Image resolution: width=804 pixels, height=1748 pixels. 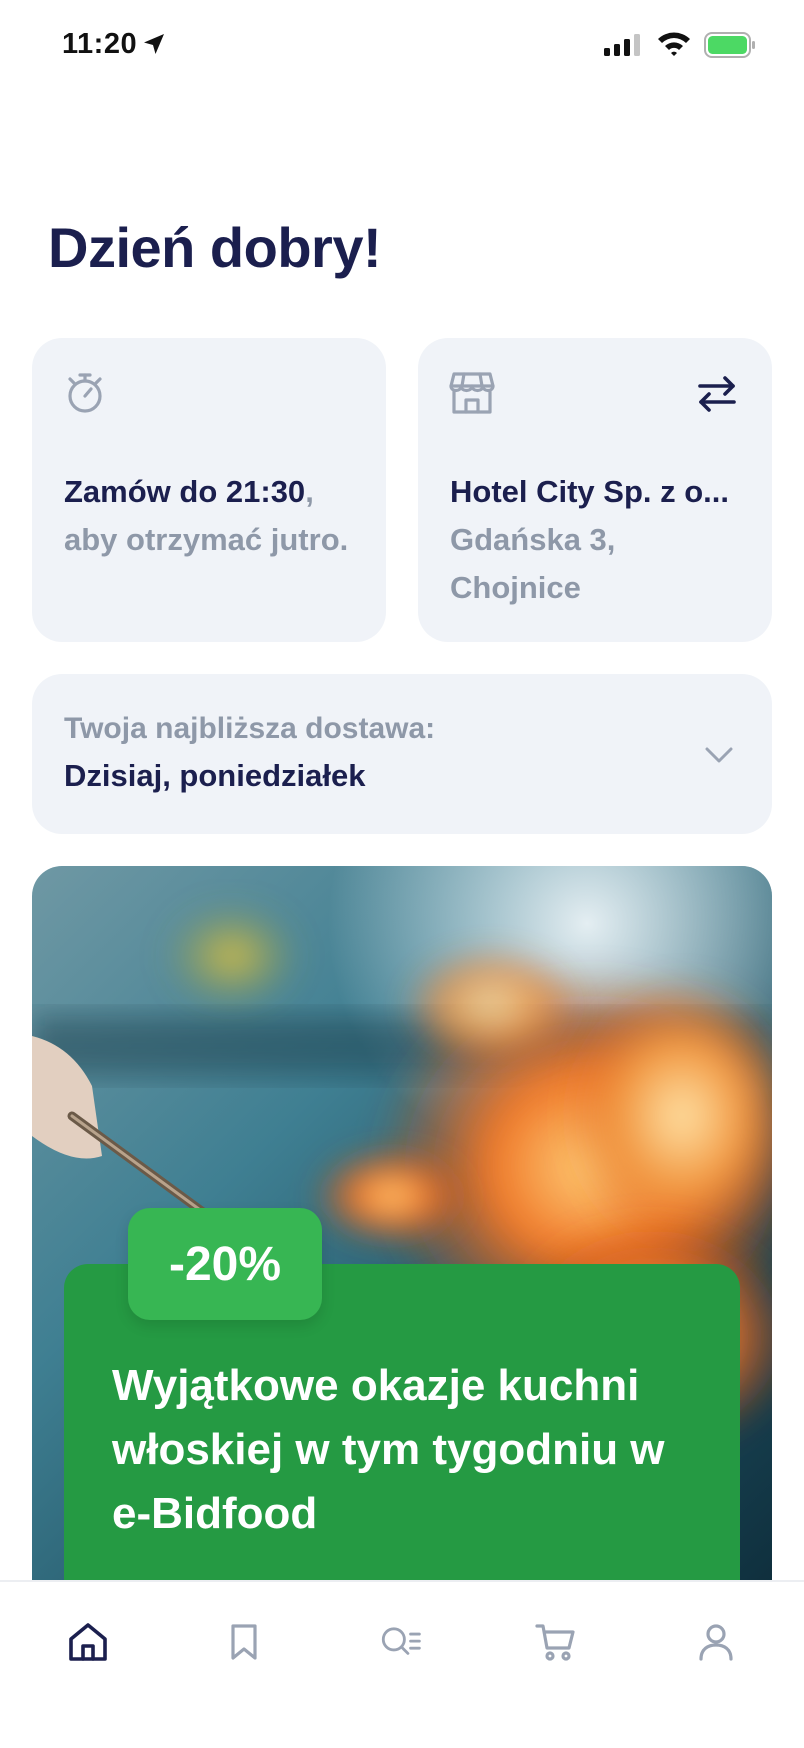 What do you see at coordinates (154, 44) in the screenshot?
I see `location-arrow-icon` at bounding box center [154, 44].